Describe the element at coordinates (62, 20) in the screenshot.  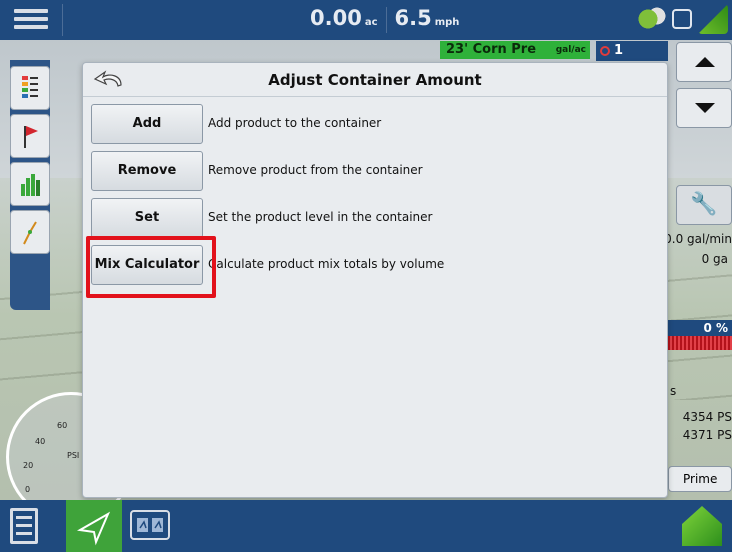
I see `top-divider` at that location.